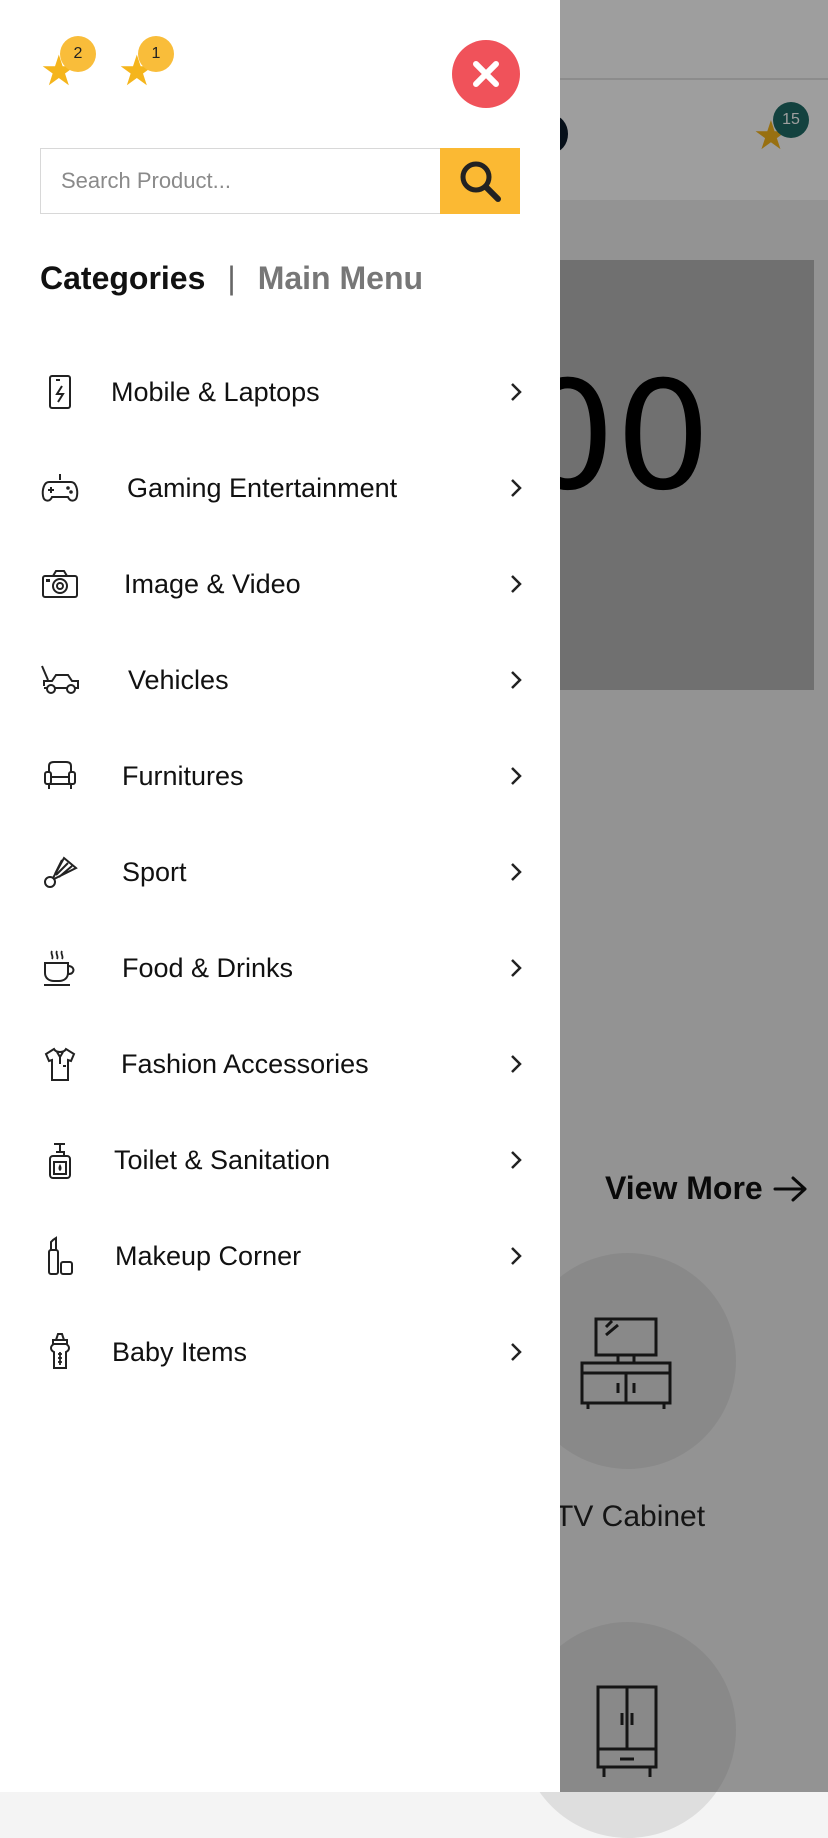 Image resolution: width=828 pixels, height=1838 pixels. I want to click on category-label: Baby Items, so click(180, 1351).